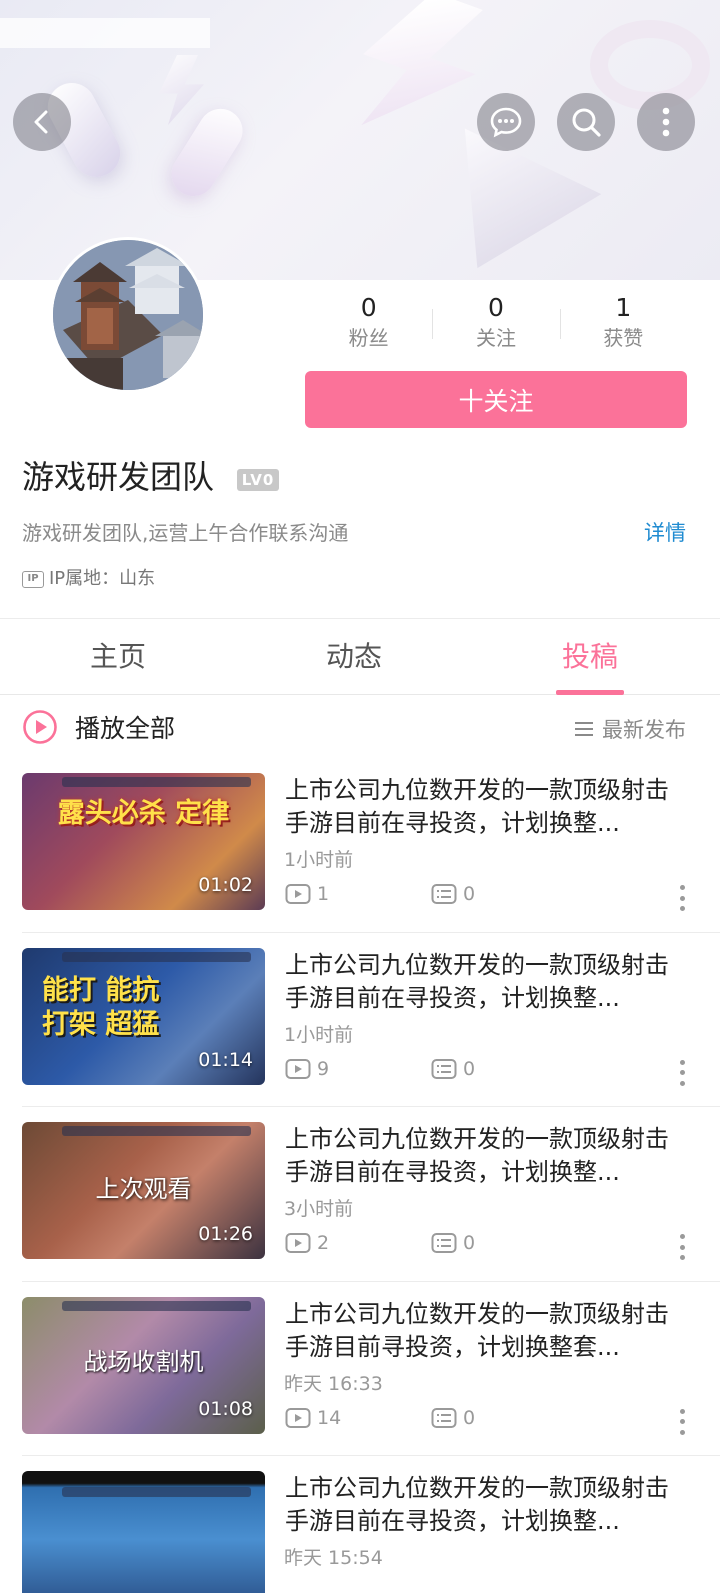 The image size is (720, 1593). What do you see at coordinates (495, 338) in the screenshot?
I see `stat-label: 关注` at bounding box center [495, 338].